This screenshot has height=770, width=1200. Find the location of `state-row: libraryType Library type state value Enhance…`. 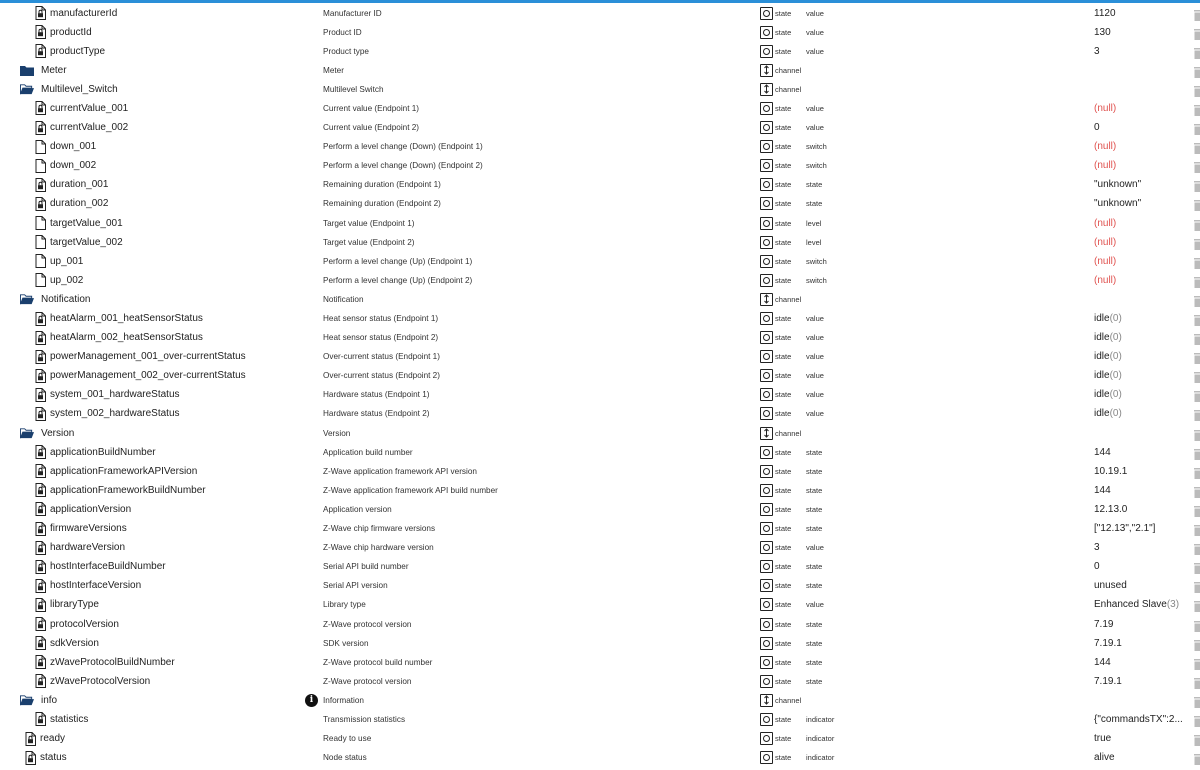

state-row: libraryType Library type state value Enhance… is located at coordinates (600, 604).